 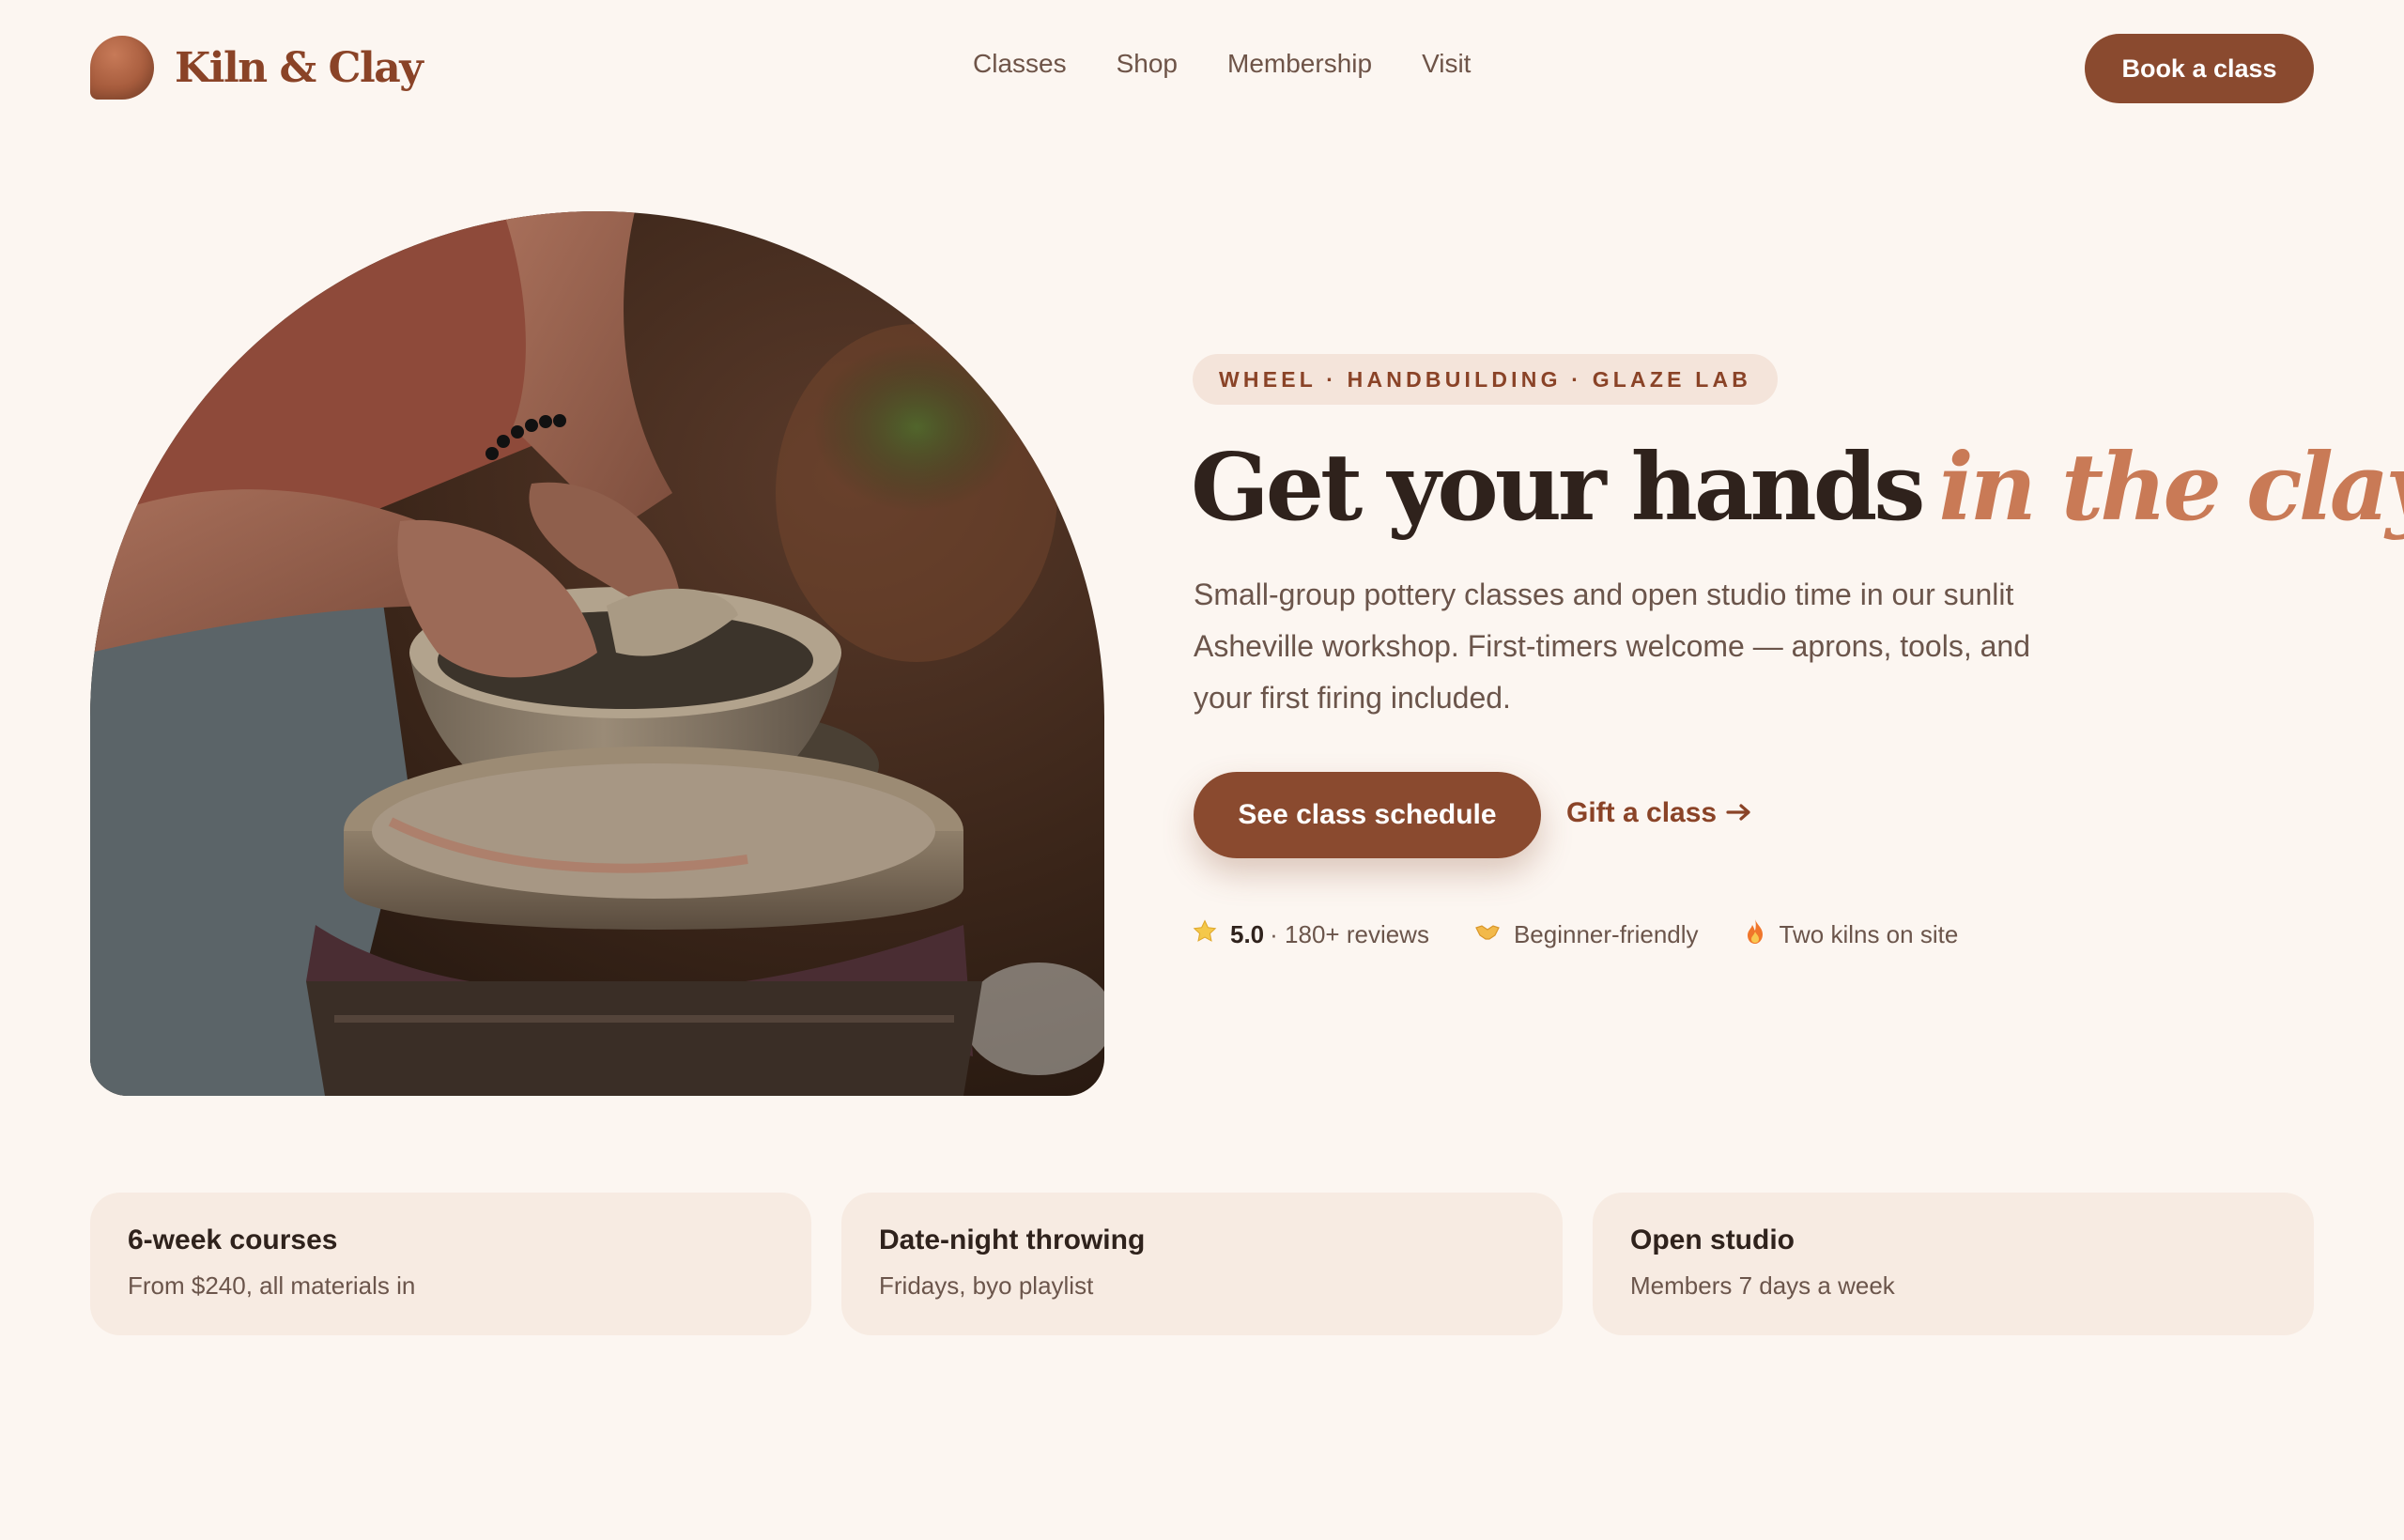 What do you see at coordinates (1247, 934) in the screenshot?
I see `rating-value: 5.0` at bounding box center [1247, 934].